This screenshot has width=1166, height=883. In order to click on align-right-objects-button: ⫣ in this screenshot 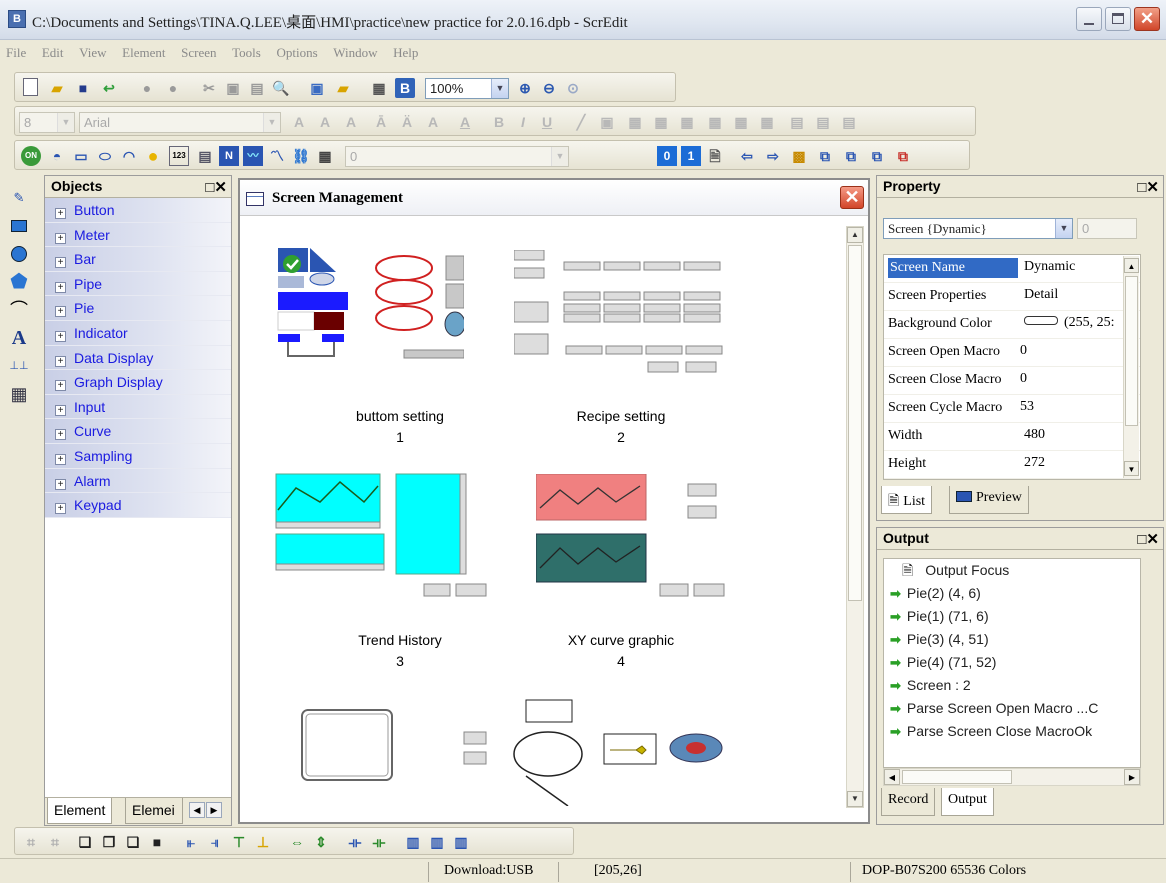, I will do `click(215, 842)`.